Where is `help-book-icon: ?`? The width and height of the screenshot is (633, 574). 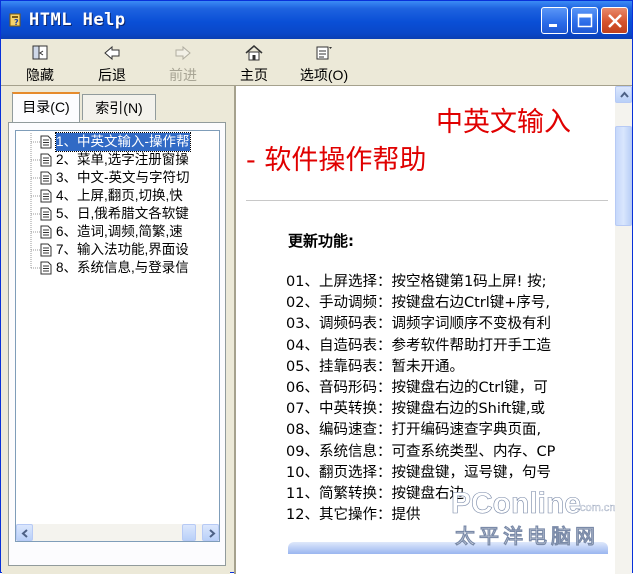 help-book-icon: ? is located at coordinates (15, 20).